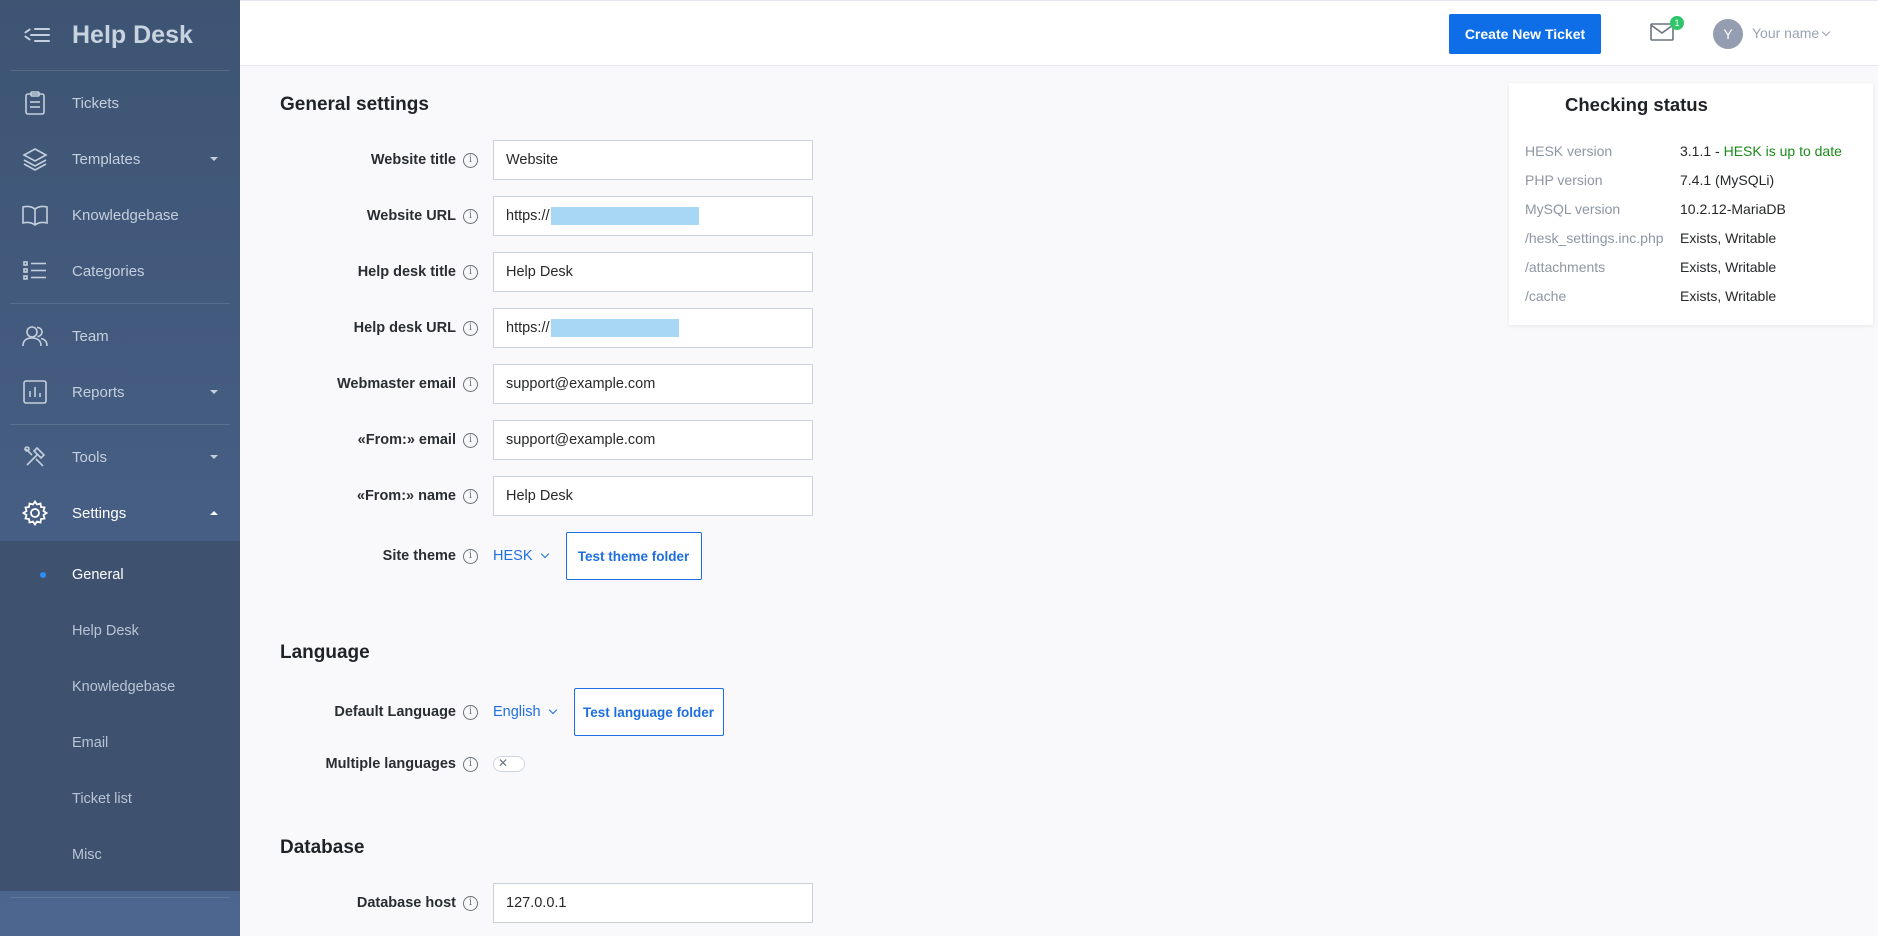 The height and width of the screenshot is (936, 1878). Describe the element at coordinates (1727, 179) in the screenshot. I see `status-value: 7.4.1 (MySQLi)` at that location.